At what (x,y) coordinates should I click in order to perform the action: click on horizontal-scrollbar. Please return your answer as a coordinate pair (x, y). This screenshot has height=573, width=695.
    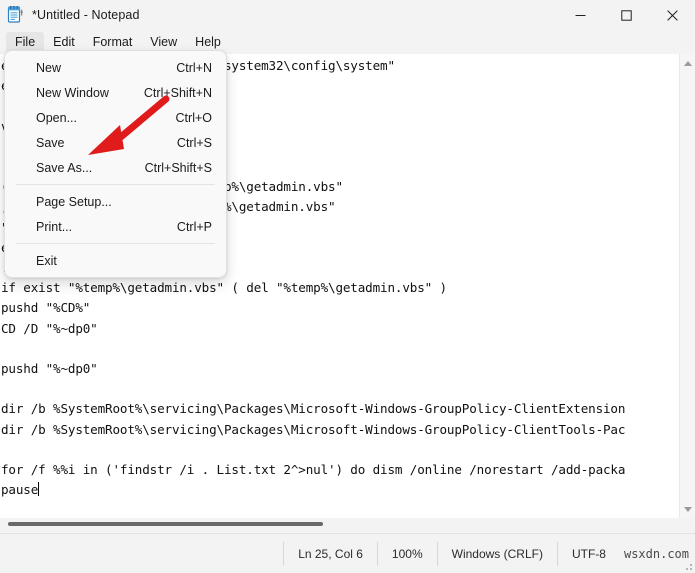
    Looking at the image, I should click on (347, 525).